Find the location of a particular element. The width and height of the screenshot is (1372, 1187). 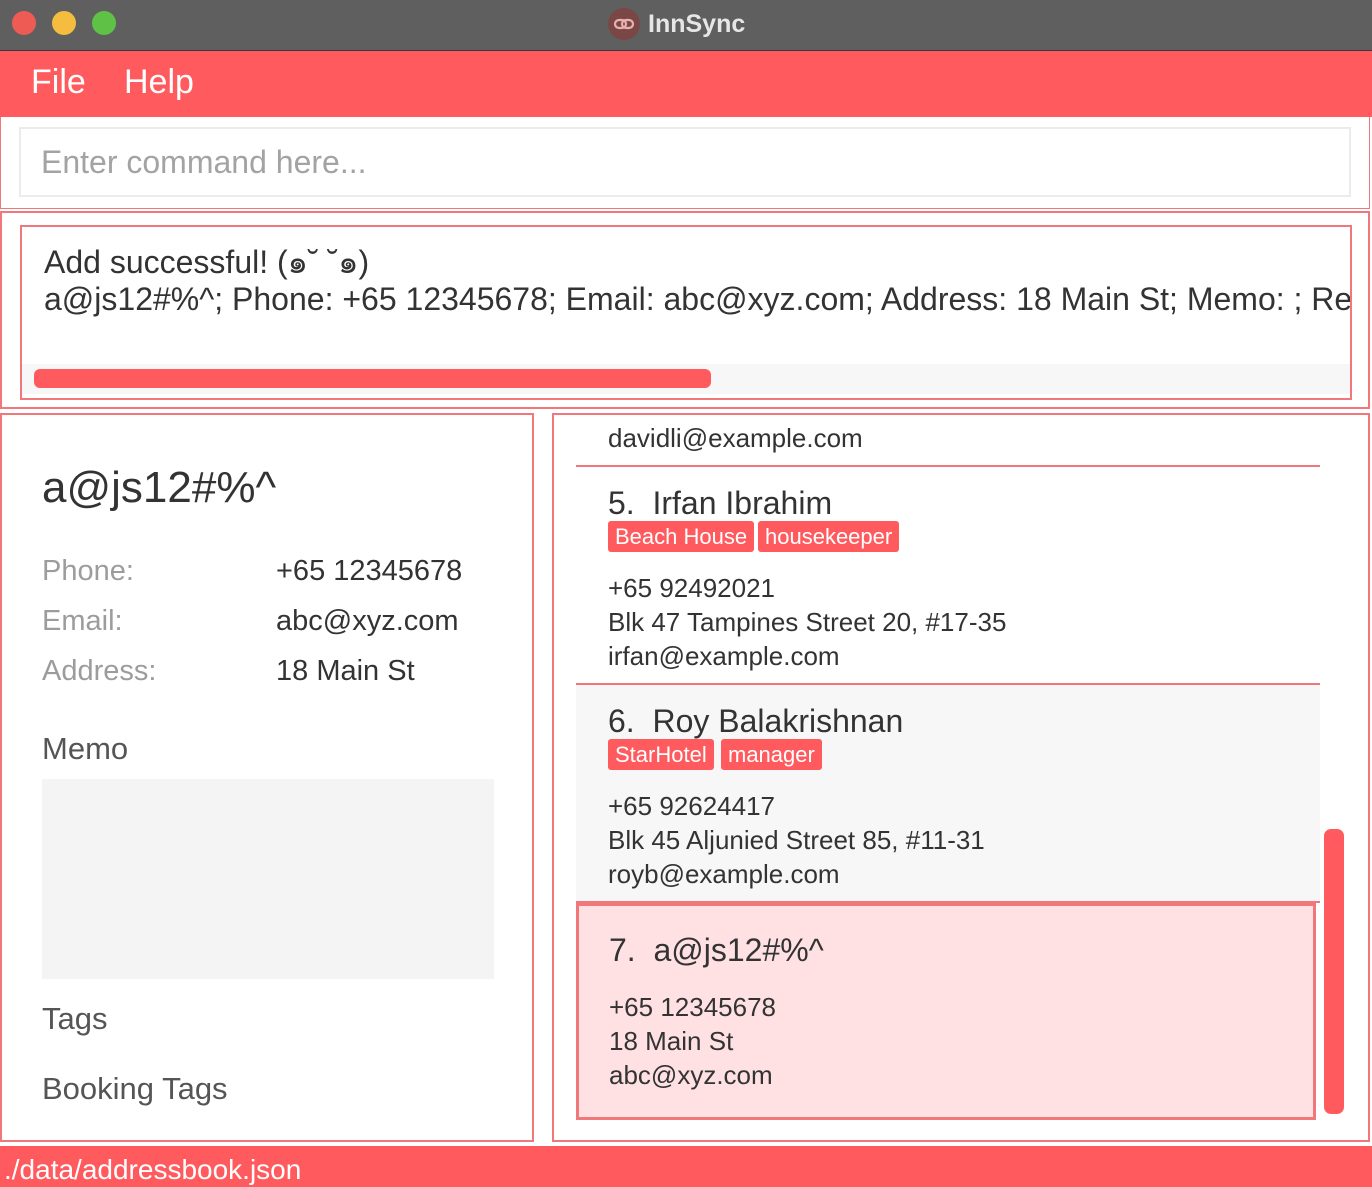

person-name: 6. Roy Balakrishnan is located at coordinates (755, 721).